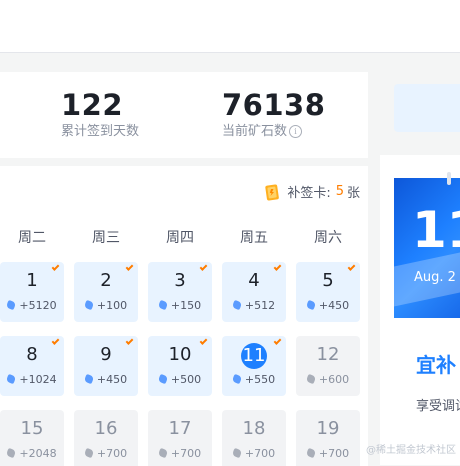 The width and height of the screenshot is (460, 466). What do you see at coordinates (436, 365) in the screenshot?
I see `fortune-title: 宜补` at bounding box center [436, 365].